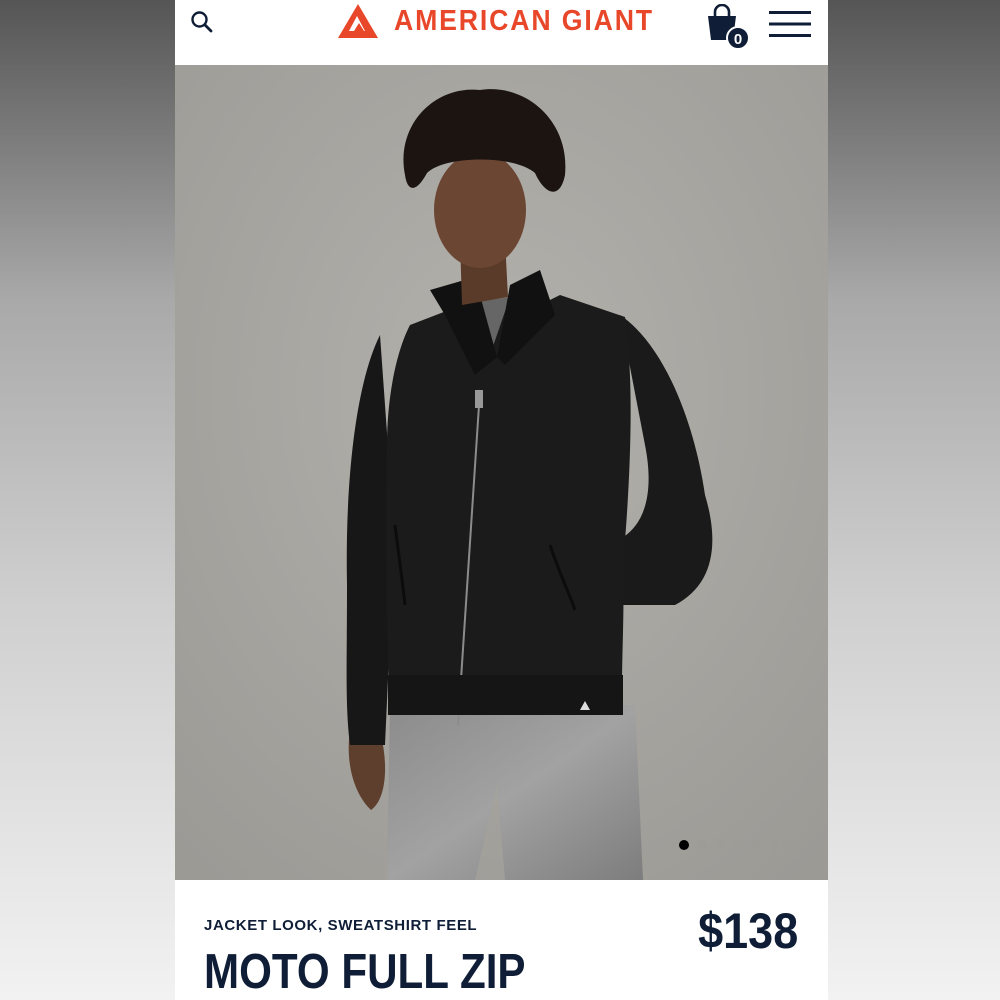 This screenshot has height=1000, width=1000. Describe the element at coordinates (341, 925) in the screenshot. I see `product-tagline: JACKET LOOK, SWEATSHIRT FEEL` at that location.